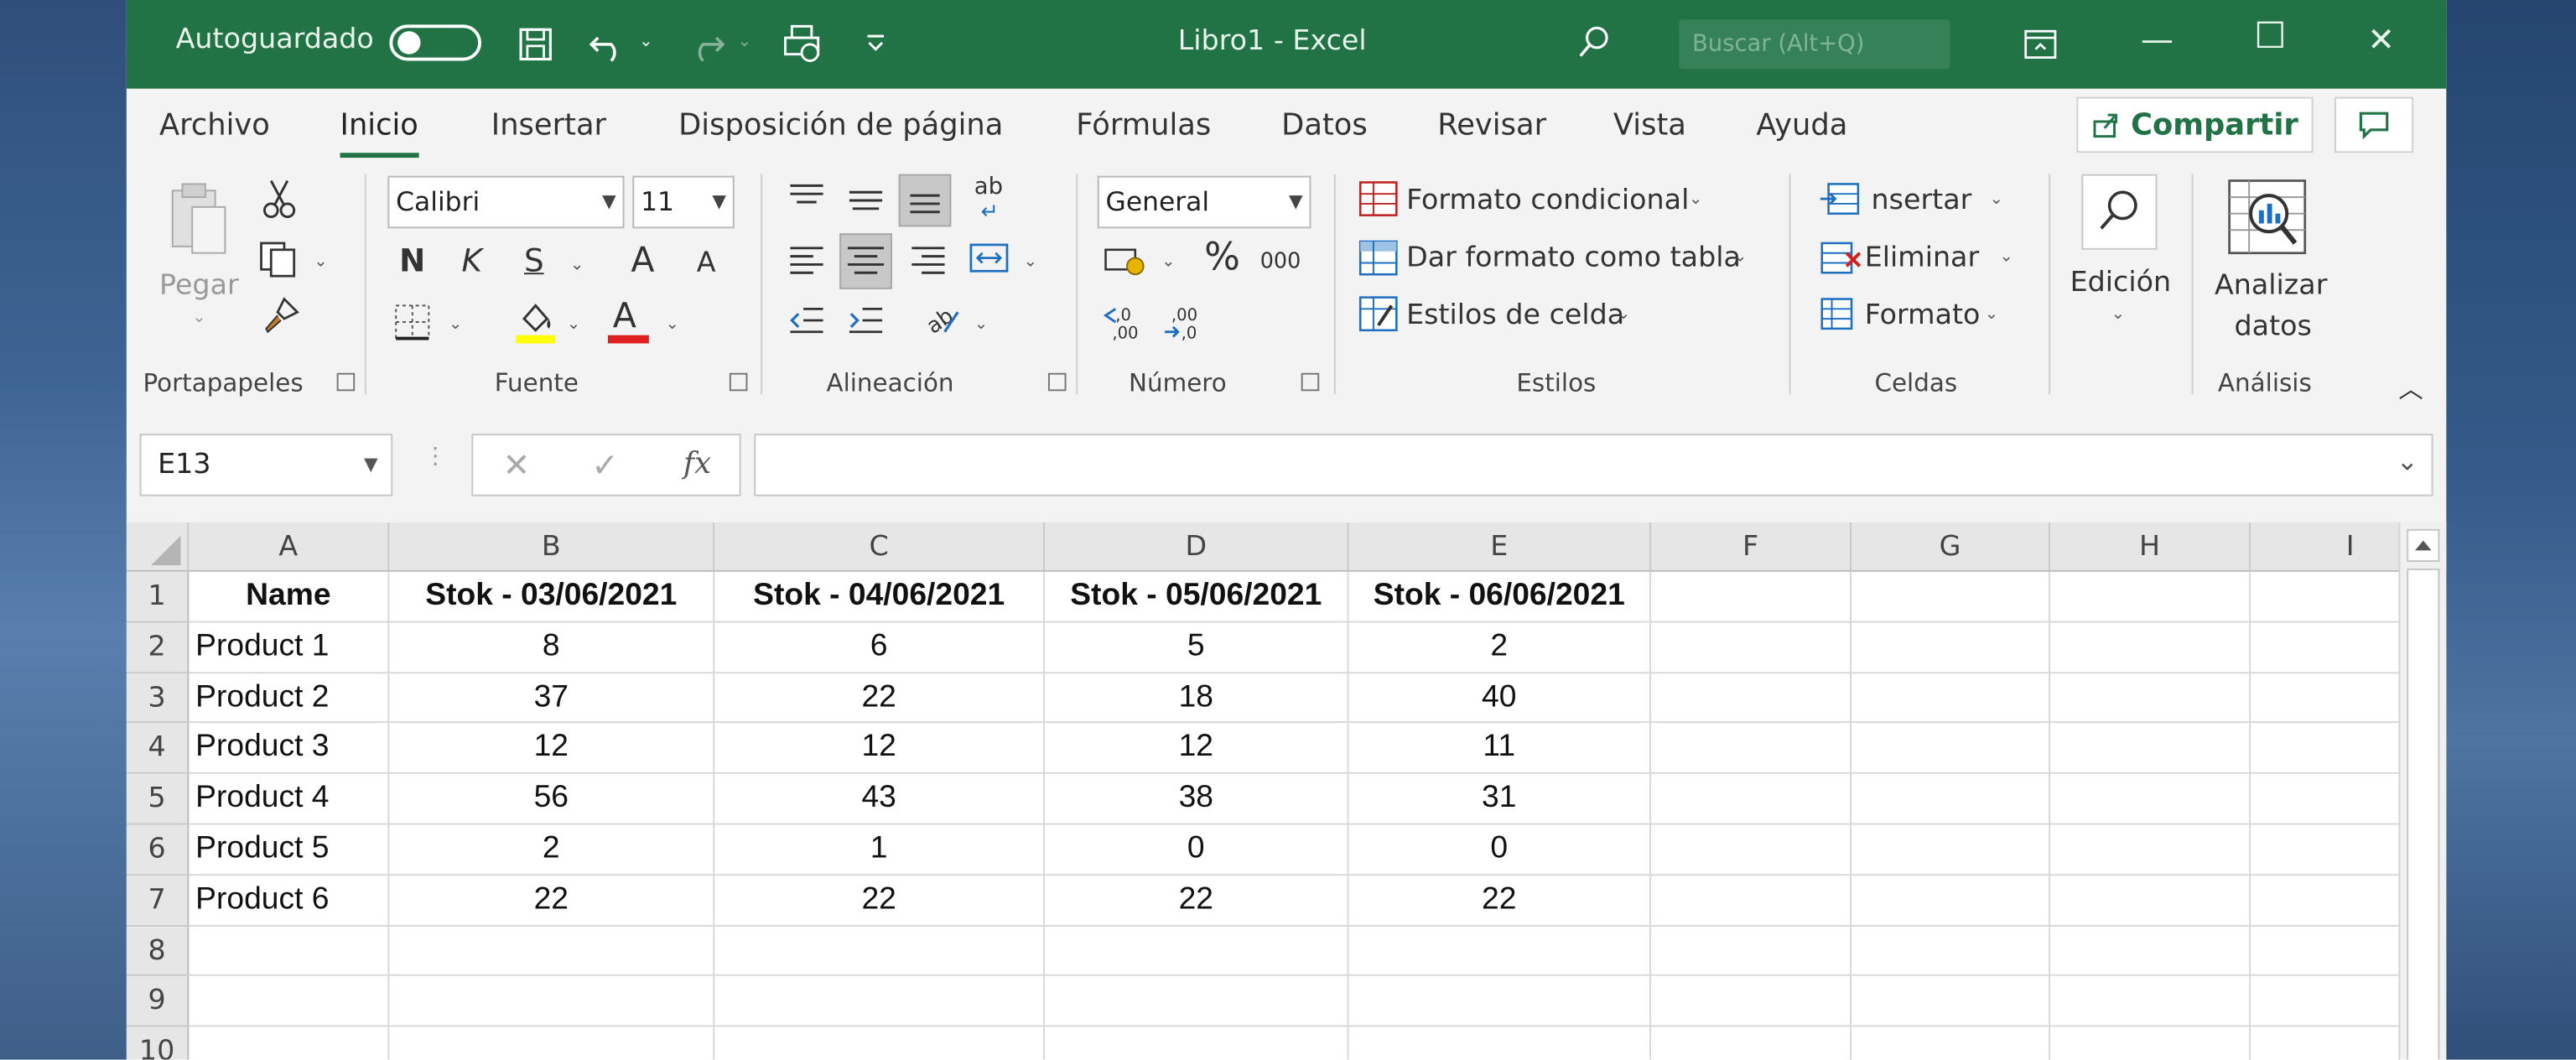  What do you see at coordinates (1197, 647) in the screenshot?
I see `cell-d2: 5` at bounding box center [1197, 647].